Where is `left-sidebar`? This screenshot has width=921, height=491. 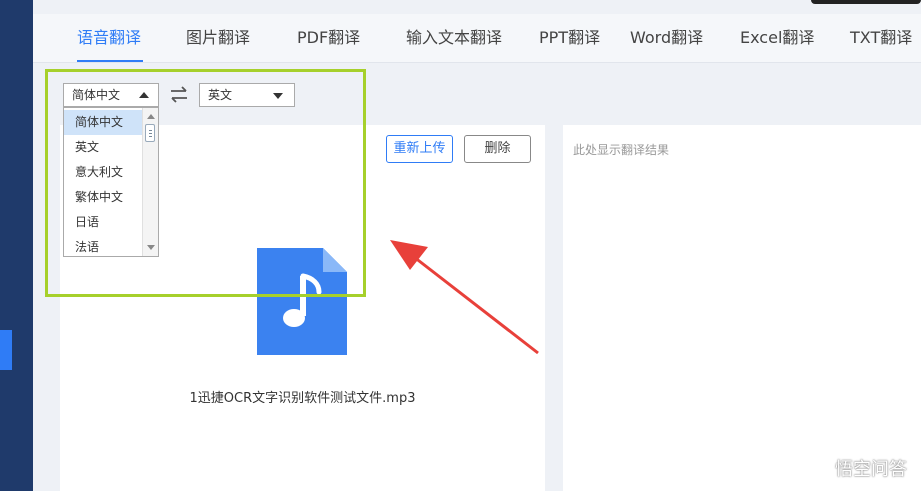 left-sidebar is located at coordinates (16, 245).